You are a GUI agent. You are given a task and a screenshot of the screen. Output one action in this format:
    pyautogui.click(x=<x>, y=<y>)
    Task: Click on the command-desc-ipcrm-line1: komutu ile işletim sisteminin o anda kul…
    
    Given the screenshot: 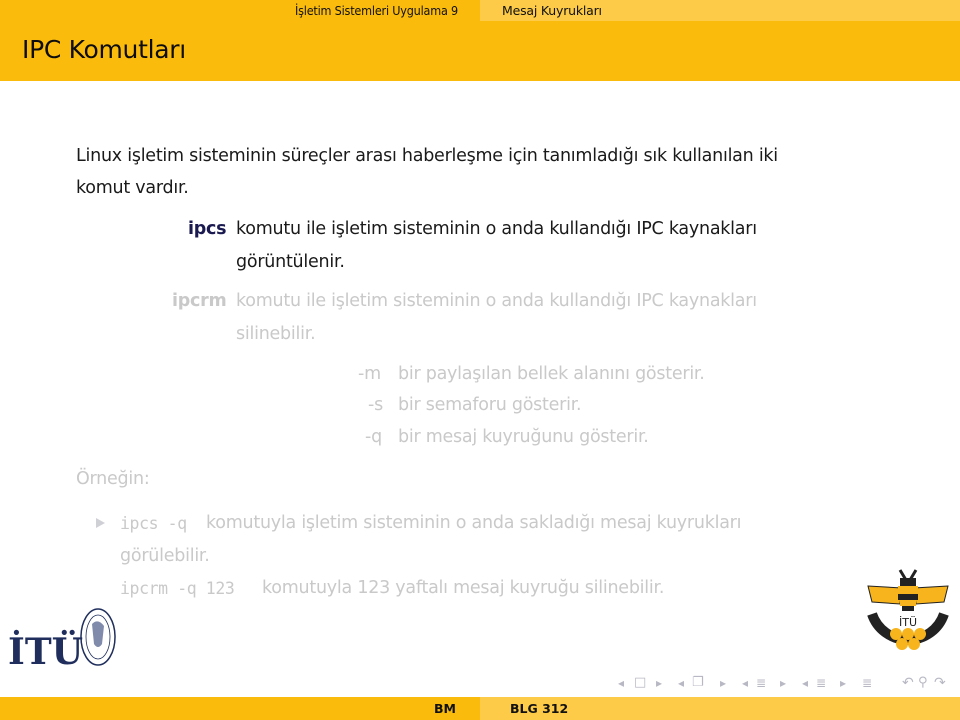 What is the action you would take?
    pyautogui.click(x=496, y=301)
    